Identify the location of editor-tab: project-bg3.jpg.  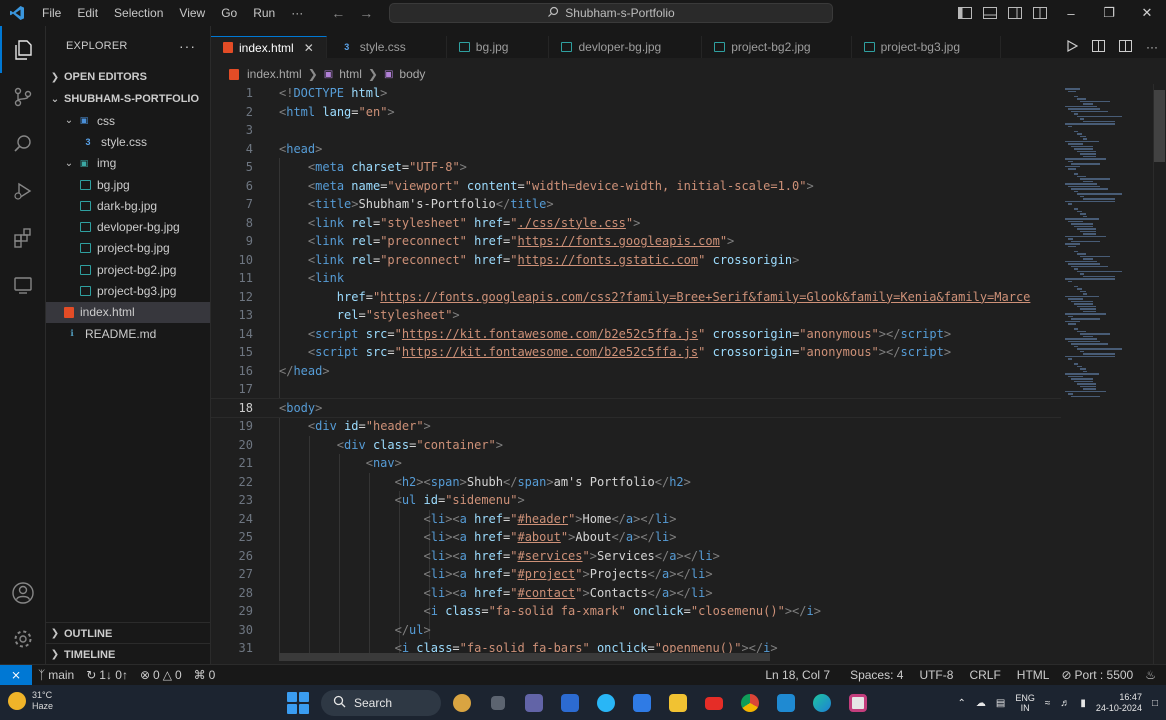
(926, 47).